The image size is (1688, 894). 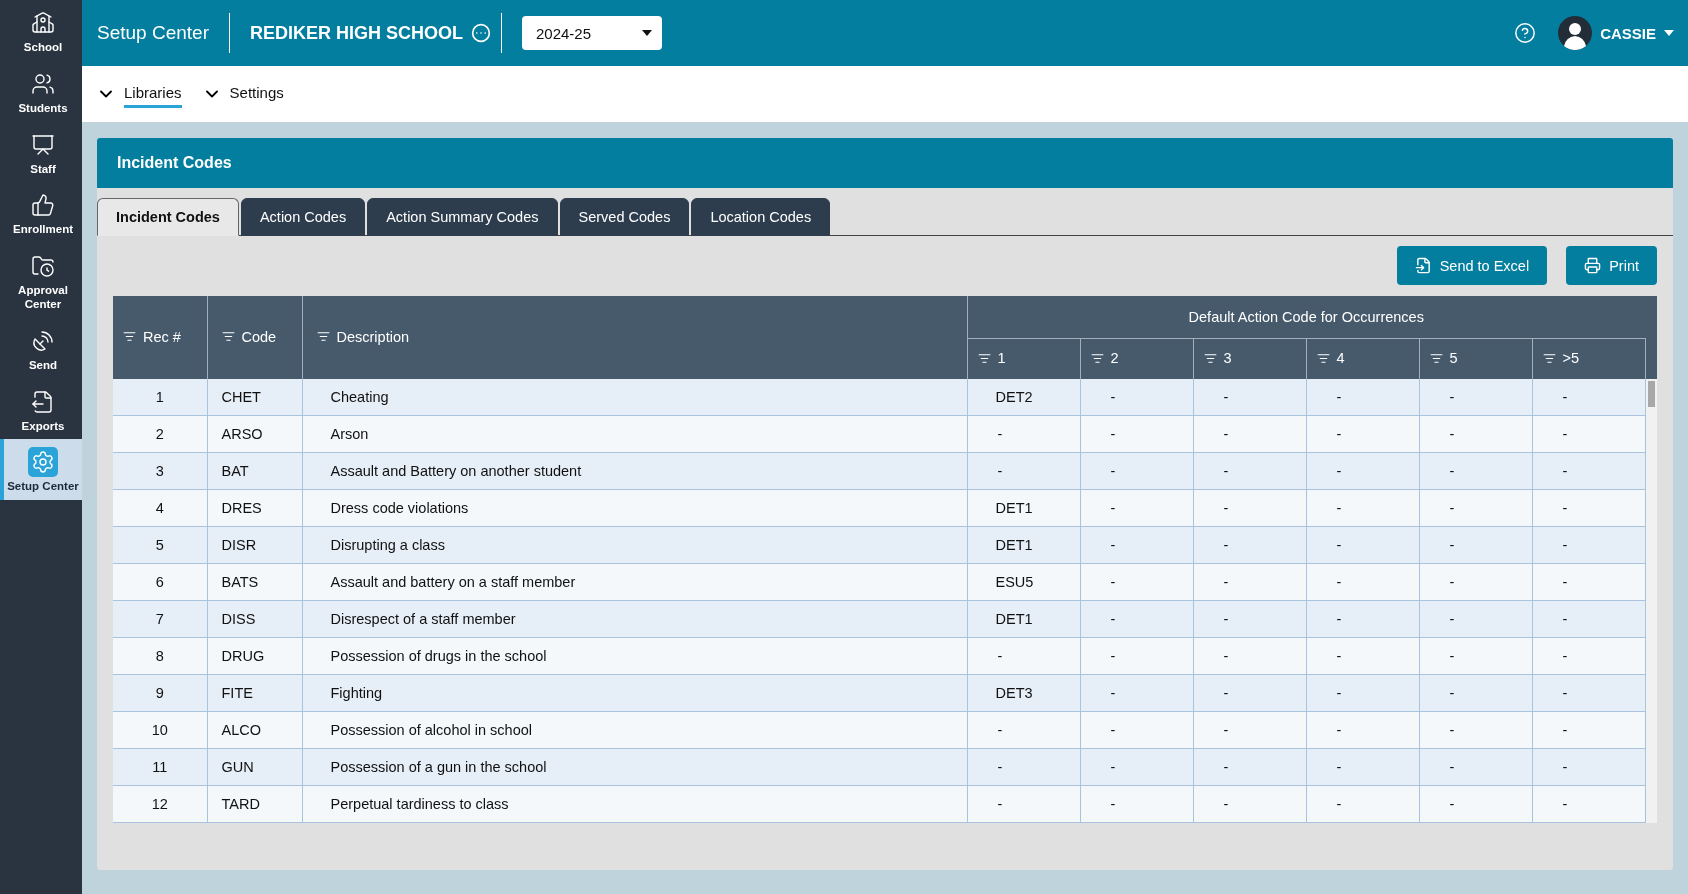 I want to click on table-cell: BATS, so click(x=254, y=582).